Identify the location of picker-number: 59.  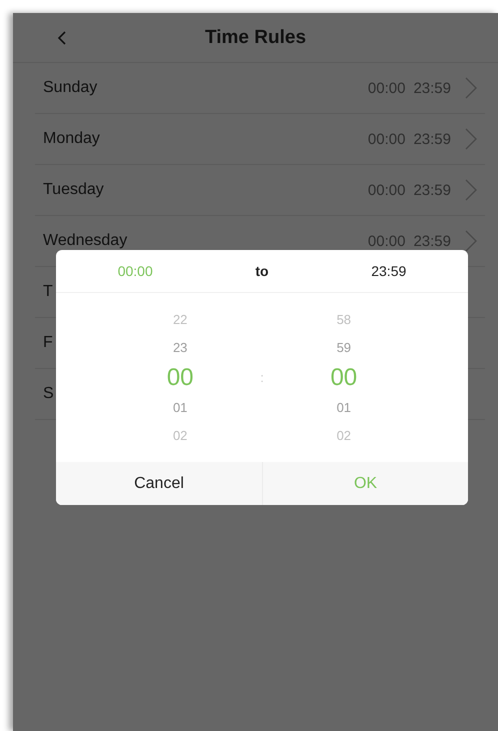
(344, 348).